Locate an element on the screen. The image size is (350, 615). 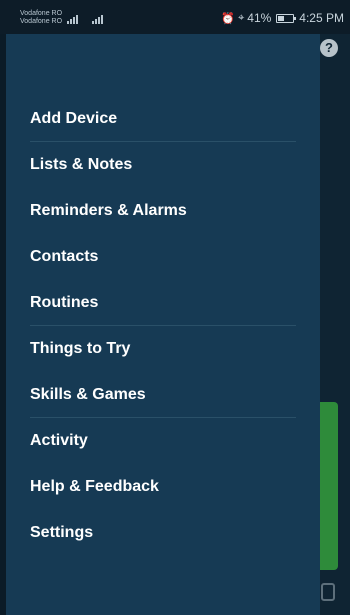
status-bar: Vodafone RO Vodafone RO ⏰ ⌖ 41% 4:25 PM is located at coordinates (175, 17).